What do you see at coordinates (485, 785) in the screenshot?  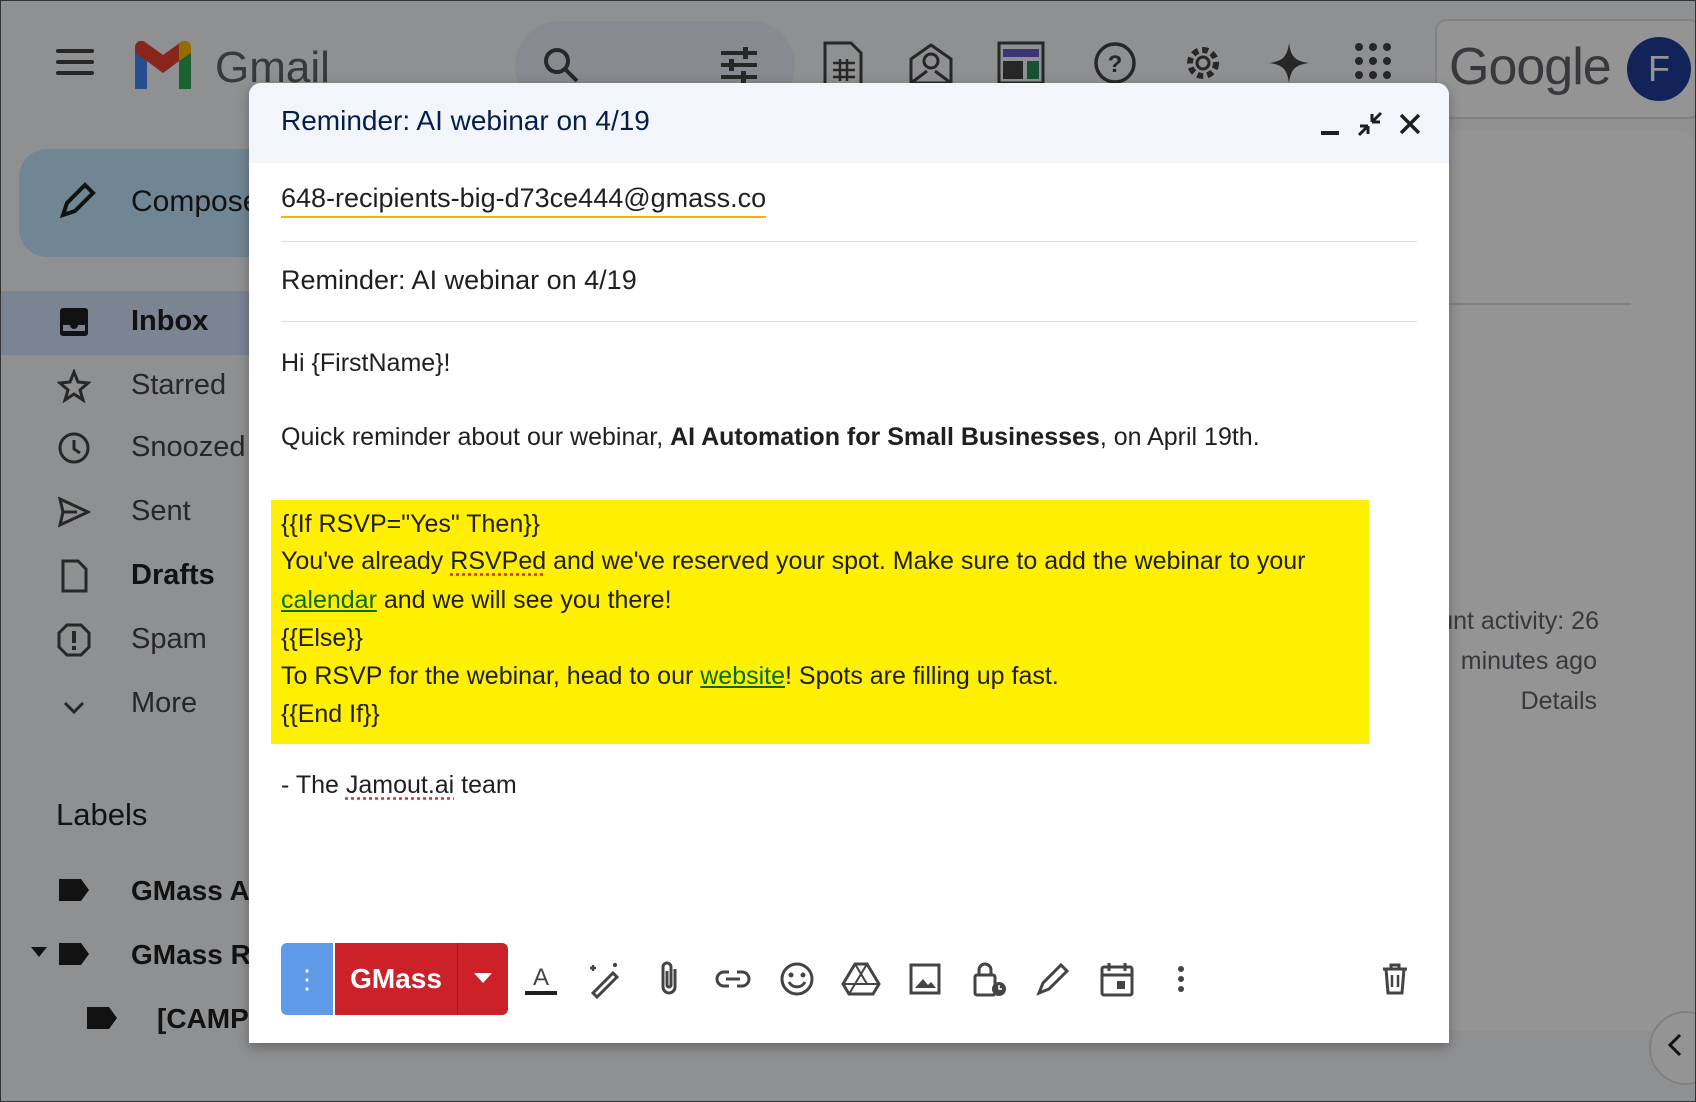 I see `body-text-span: team` at bounding box center [485, 785].